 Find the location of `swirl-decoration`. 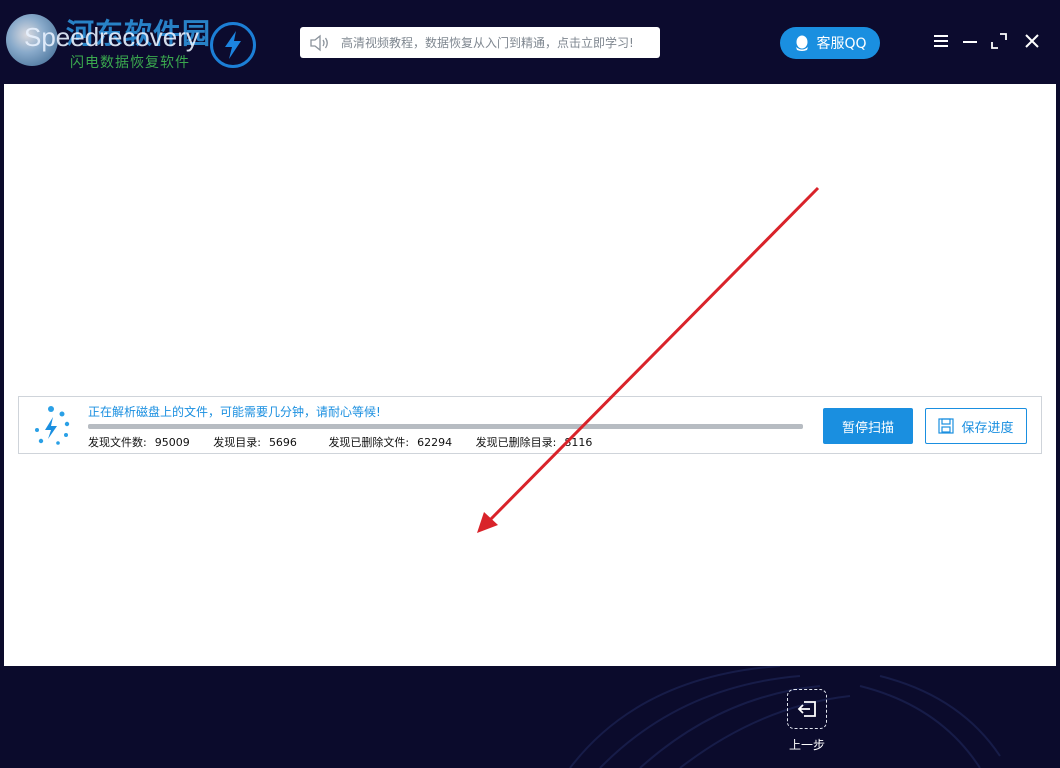

swirl-decoration is located at coordinates (785, 717).